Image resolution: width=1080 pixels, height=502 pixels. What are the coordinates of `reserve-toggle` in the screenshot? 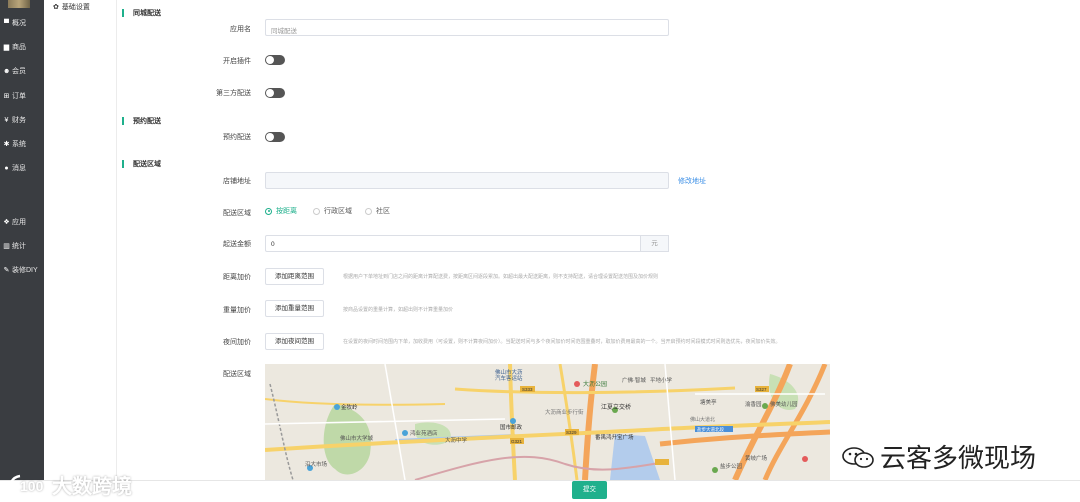 It's located at (275, 137).